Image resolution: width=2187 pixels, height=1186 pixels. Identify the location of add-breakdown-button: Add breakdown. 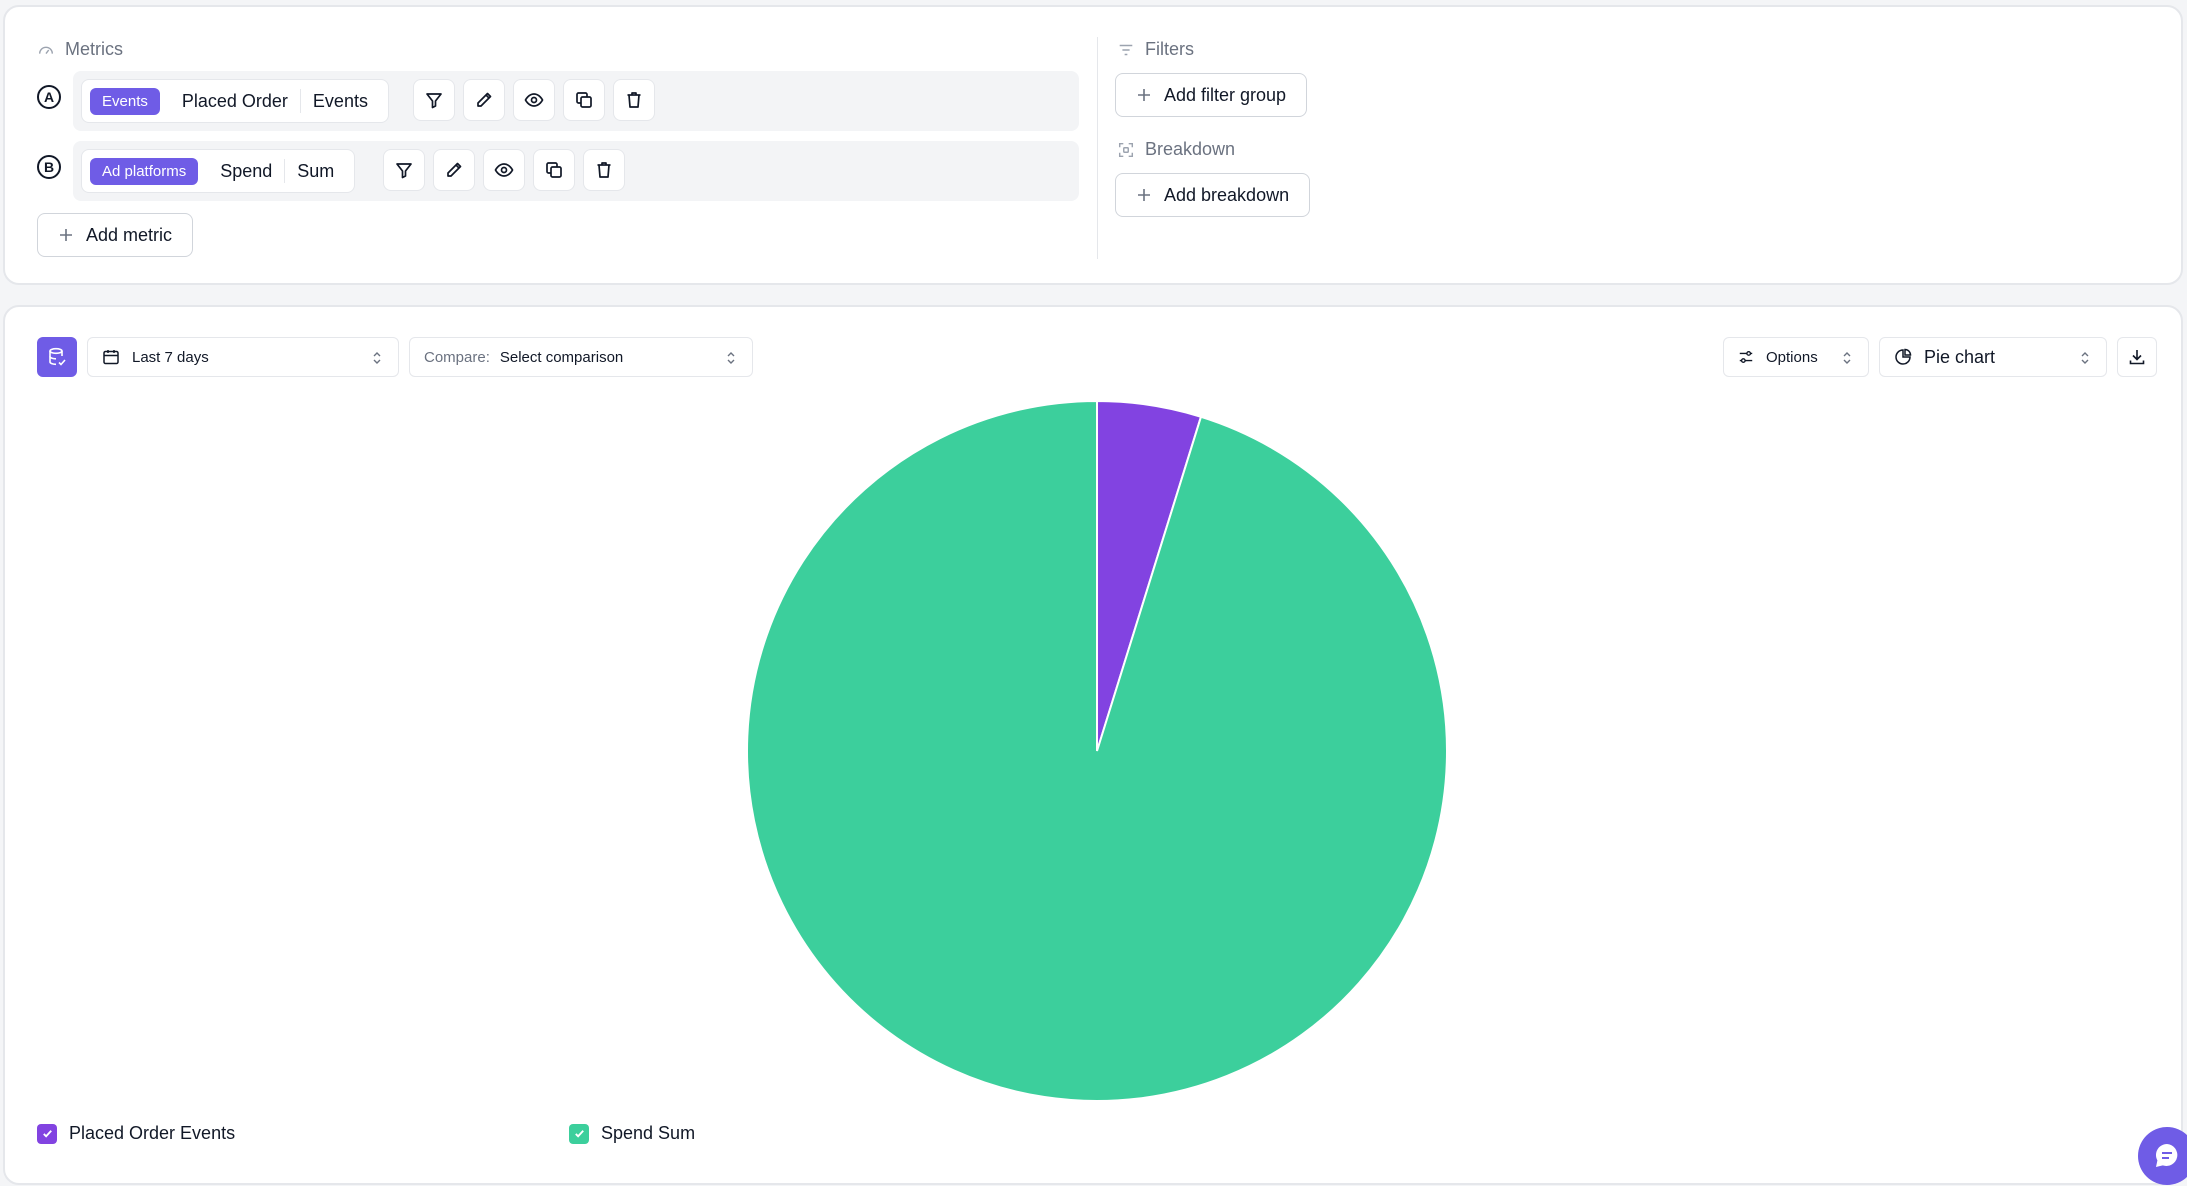
(1213, 195).